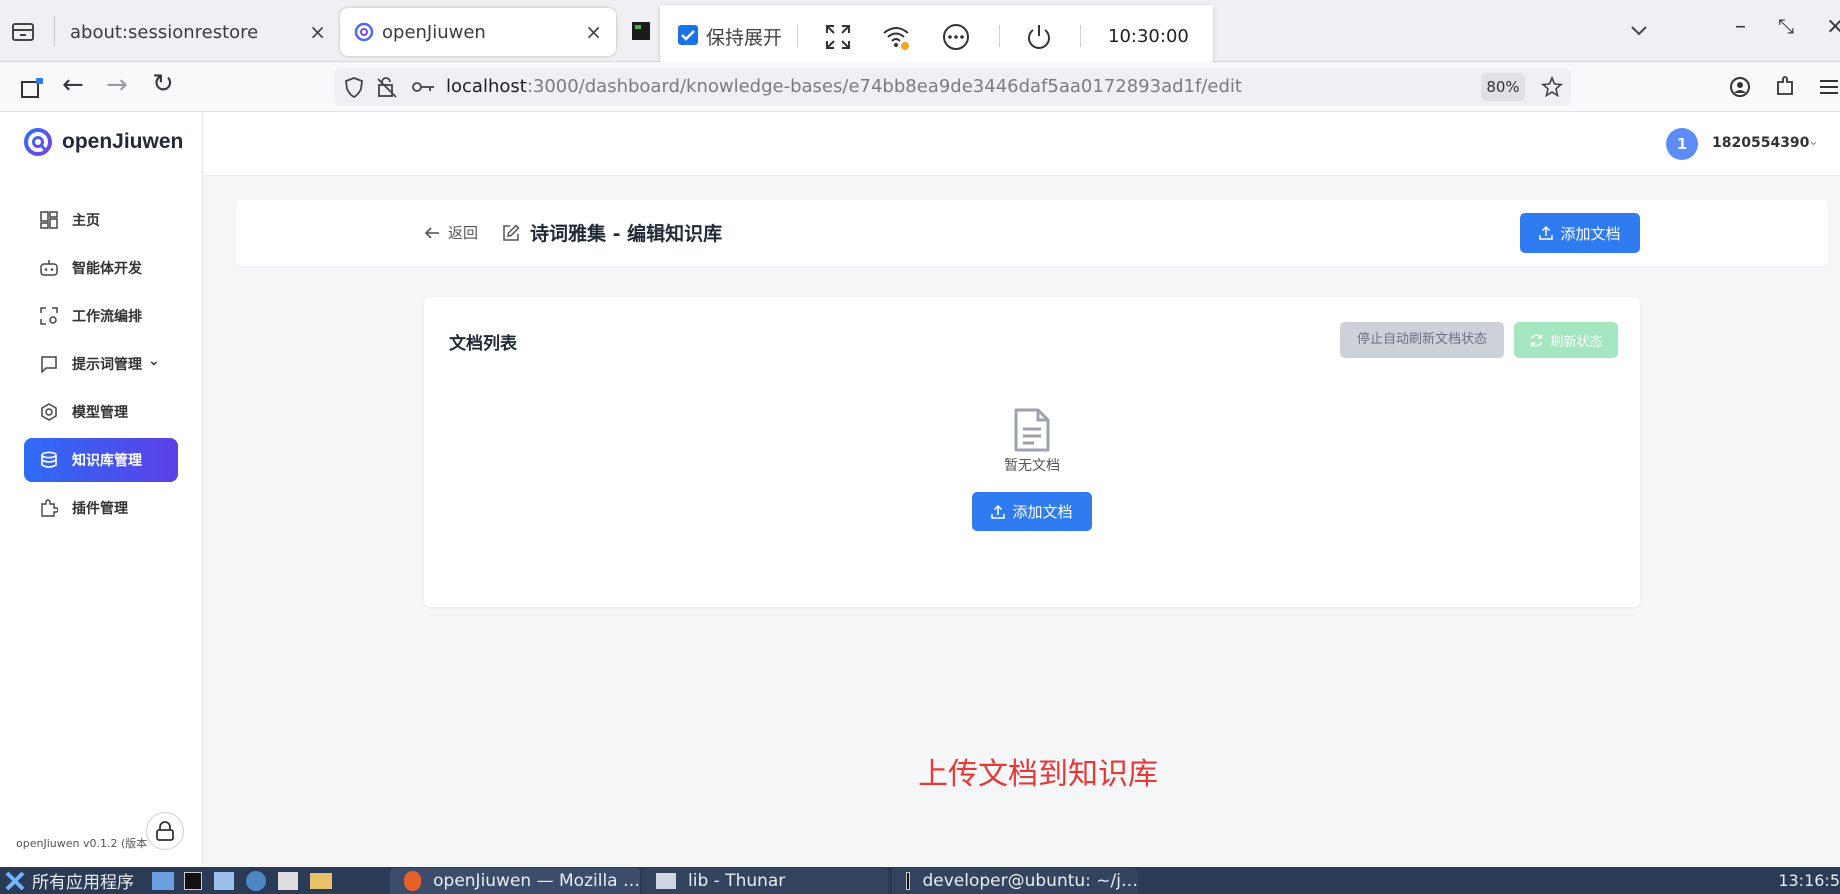  I want to click on search-icon, so click(288, 880).